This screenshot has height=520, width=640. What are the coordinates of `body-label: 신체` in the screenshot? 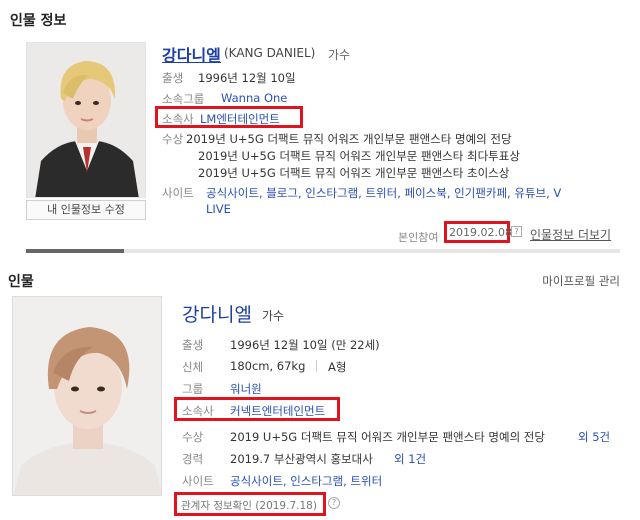 It's located at (193, 367).